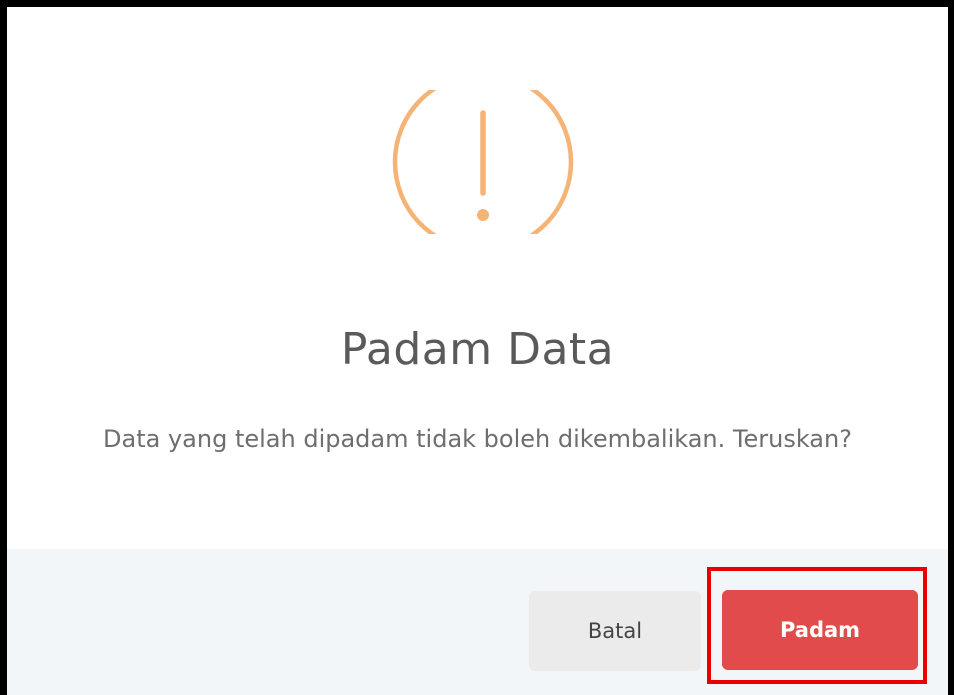 This screenshot has height=695, width=954. I want to click on cancel-button: Batal, so click(615, 631).